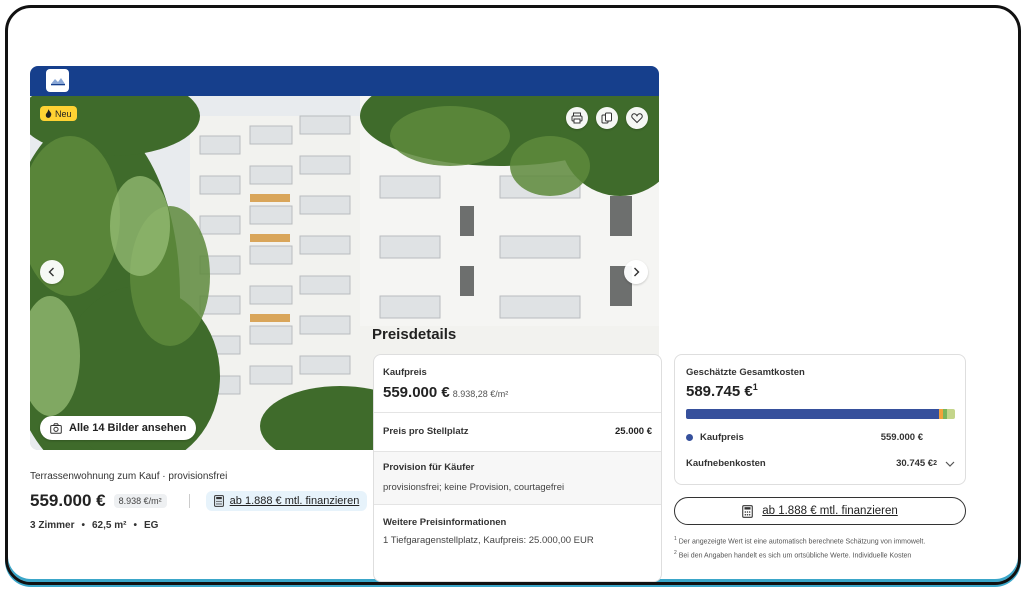  Describe the element at coordinates (755, 387) in the screenshot. I see `footnote-ref: 1` at that location.